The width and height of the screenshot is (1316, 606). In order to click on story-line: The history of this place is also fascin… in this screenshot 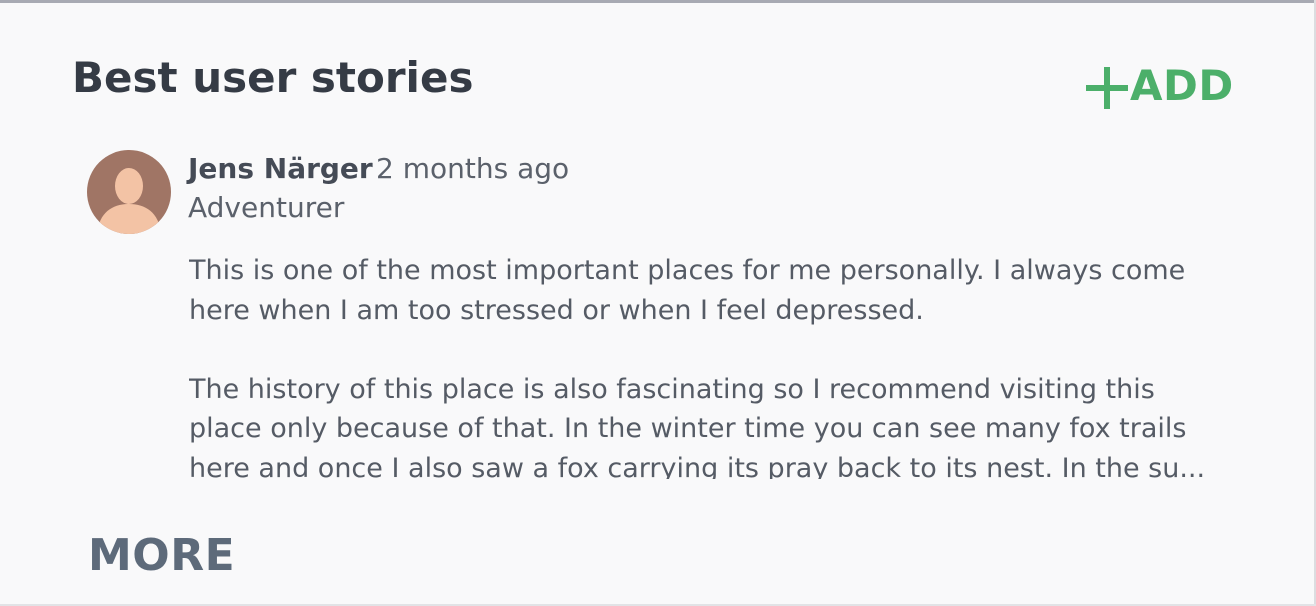, I will do `click(672, 389)`.